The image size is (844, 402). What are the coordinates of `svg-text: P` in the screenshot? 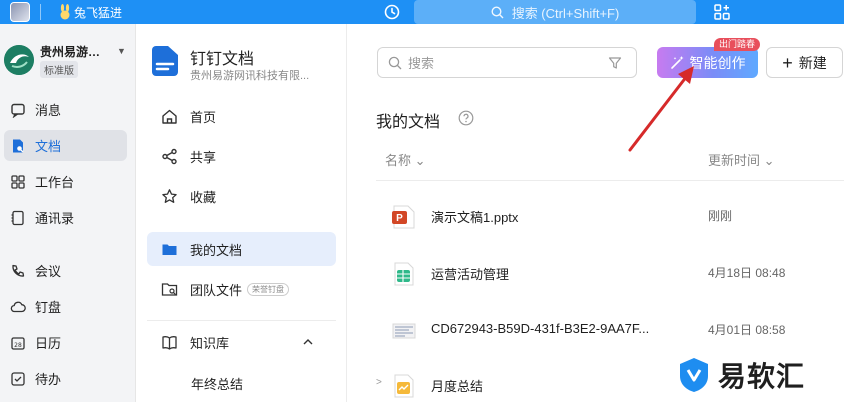 It's located at (399, 218).